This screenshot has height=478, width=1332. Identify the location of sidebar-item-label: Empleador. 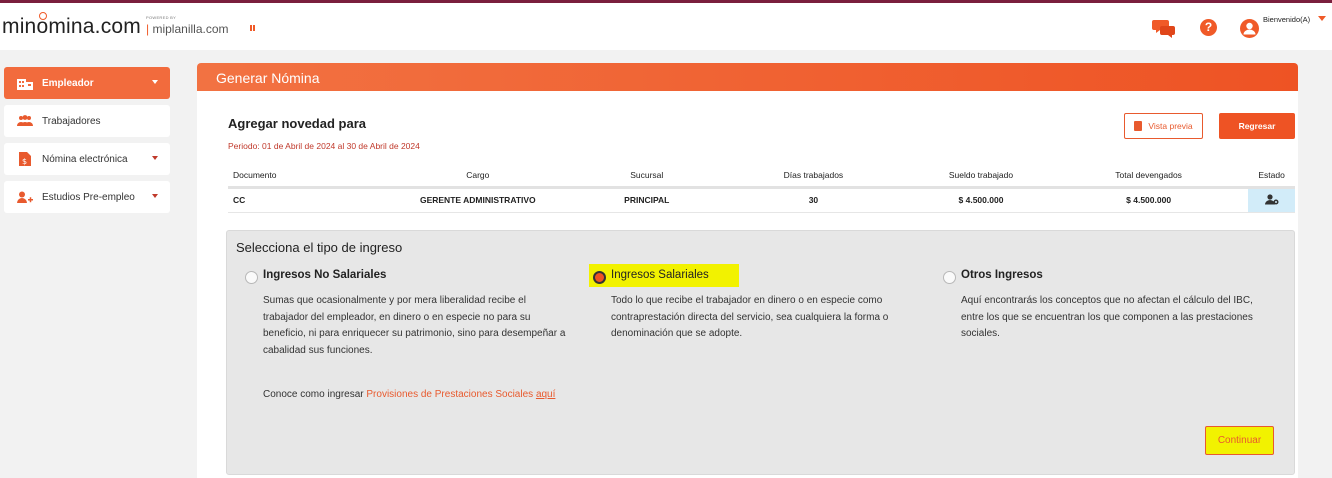
(68, 83).